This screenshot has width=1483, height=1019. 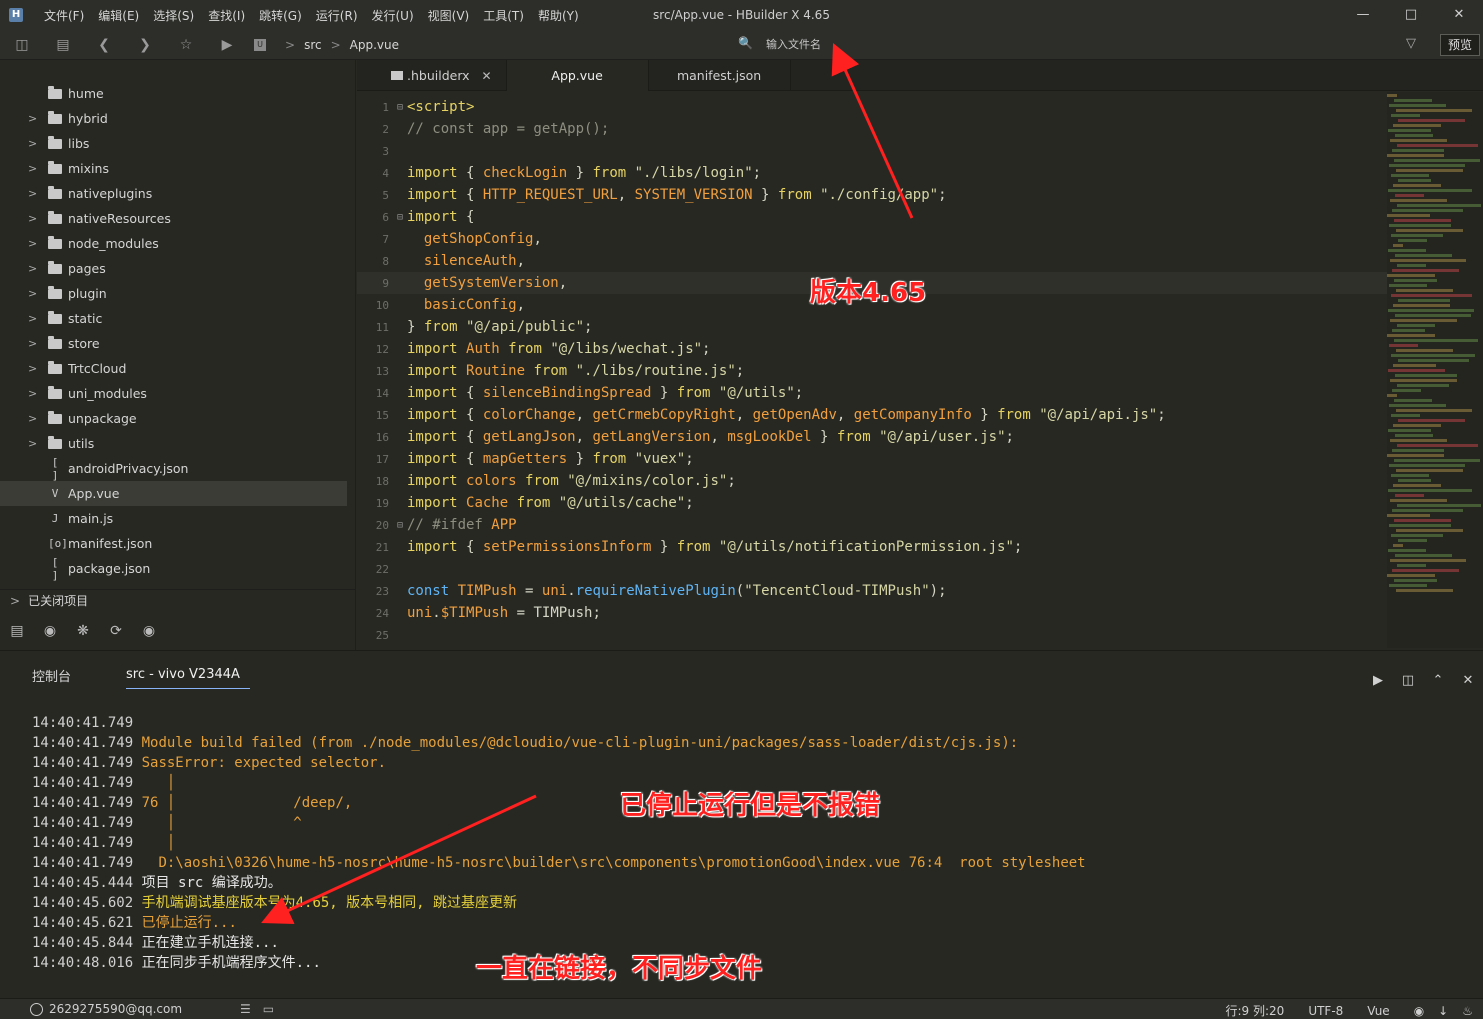 I want to click on tree-item: > libs, so click(x=178, y=143).